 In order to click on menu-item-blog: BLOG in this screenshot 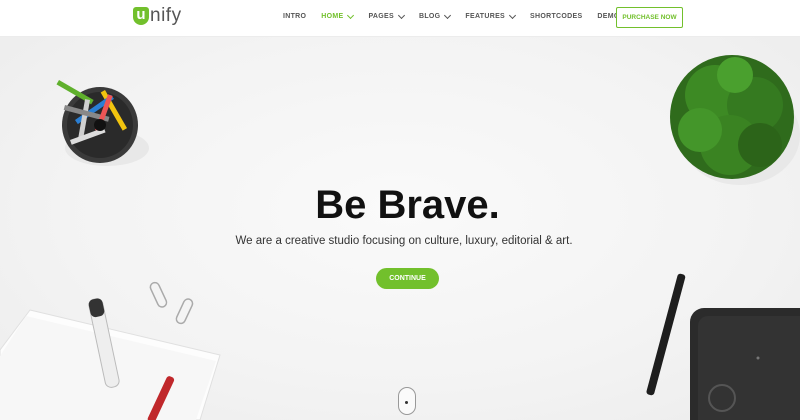, I will do `click(435, 15)`.